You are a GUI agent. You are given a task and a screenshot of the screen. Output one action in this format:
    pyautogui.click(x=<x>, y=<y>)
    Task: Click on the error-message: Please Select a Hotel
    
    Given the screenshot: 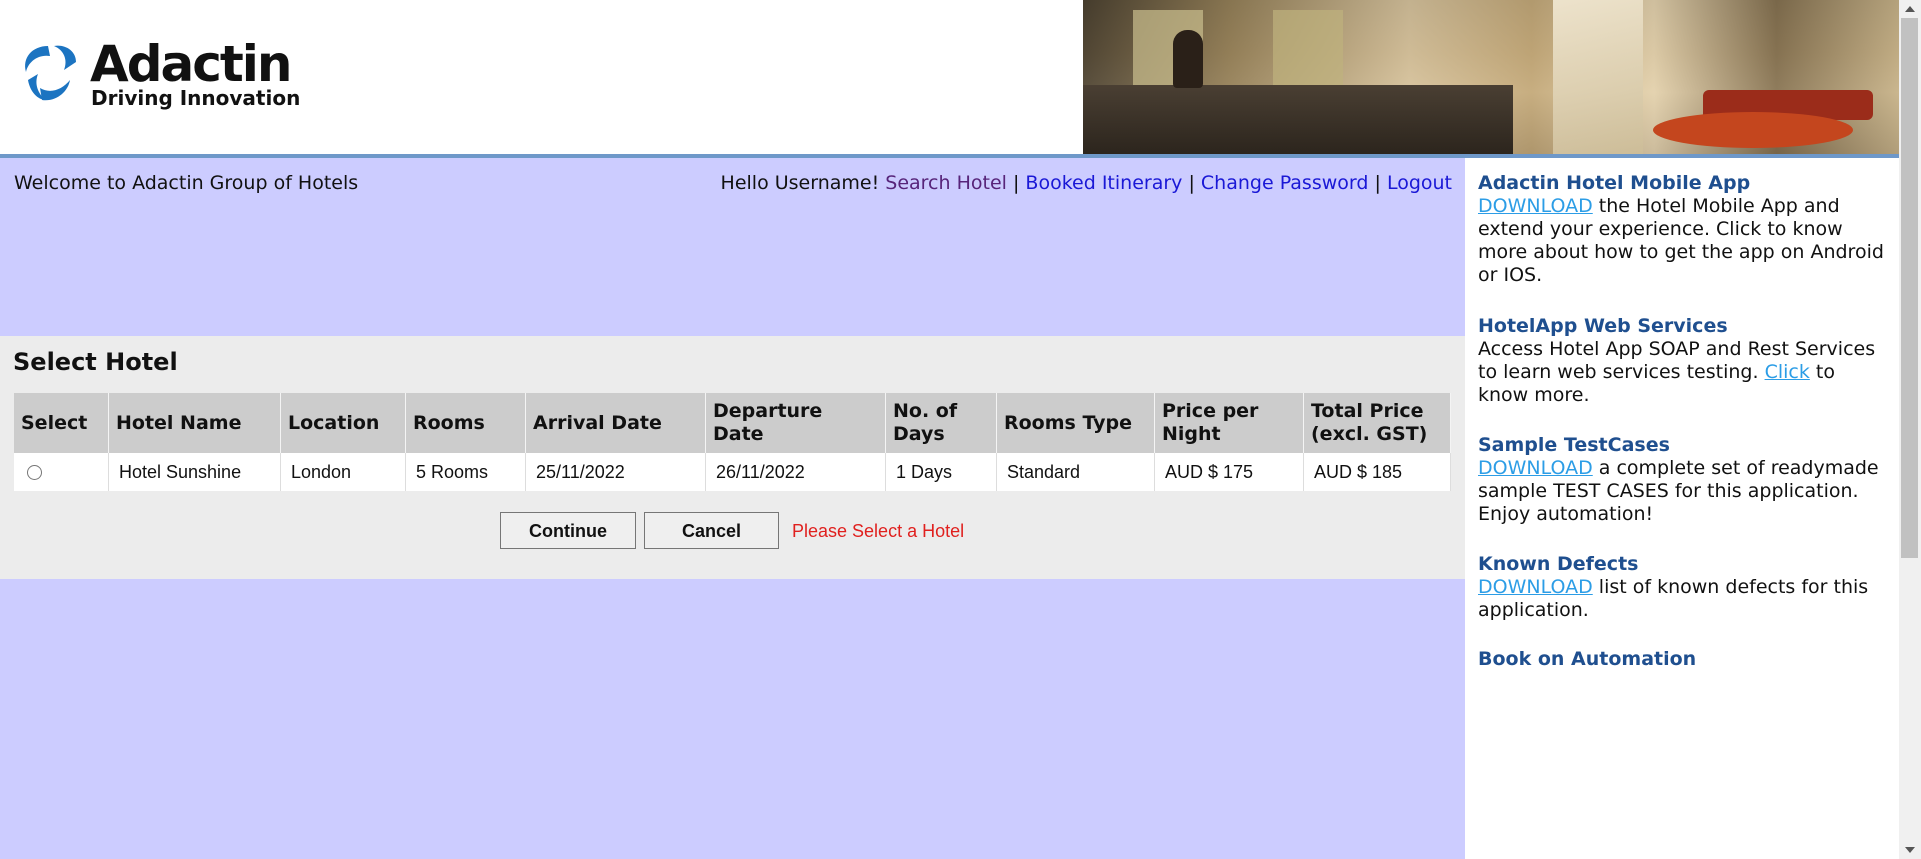 What is the action you would take?
    pyautogui.click(x=878, y=531)
    